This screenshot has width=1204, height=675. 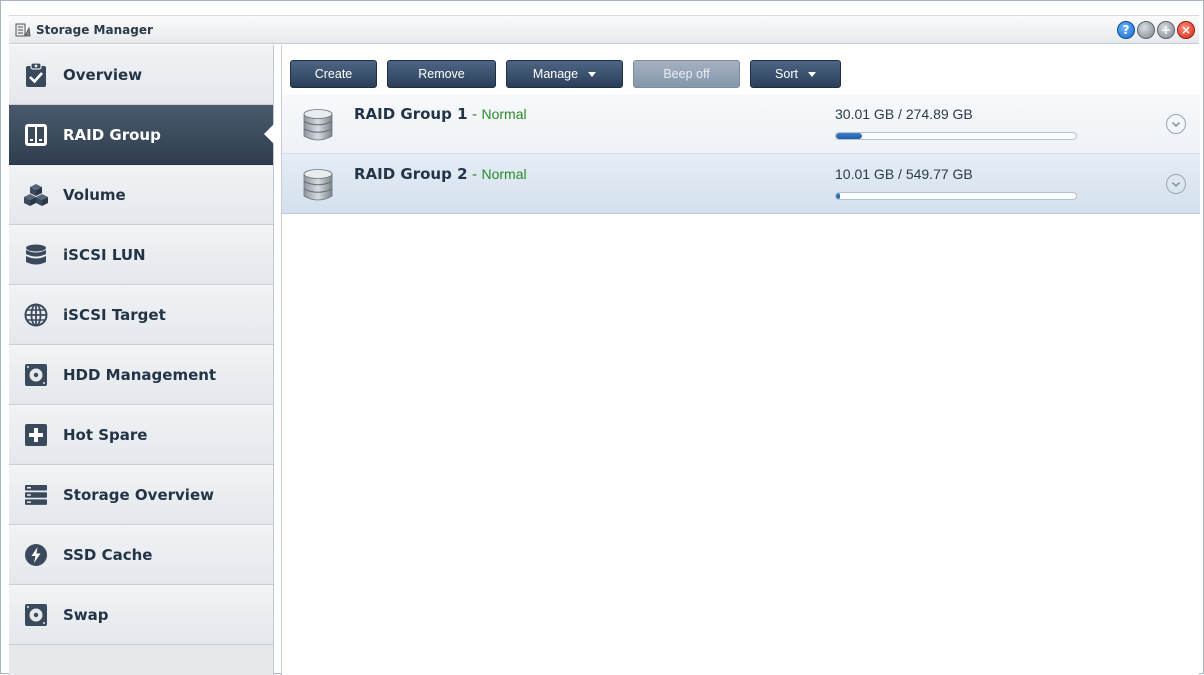 What do you see at coordinates (333, 74) in the screenshot?
I see `create-button: Create` at bounding box center [333, 74].